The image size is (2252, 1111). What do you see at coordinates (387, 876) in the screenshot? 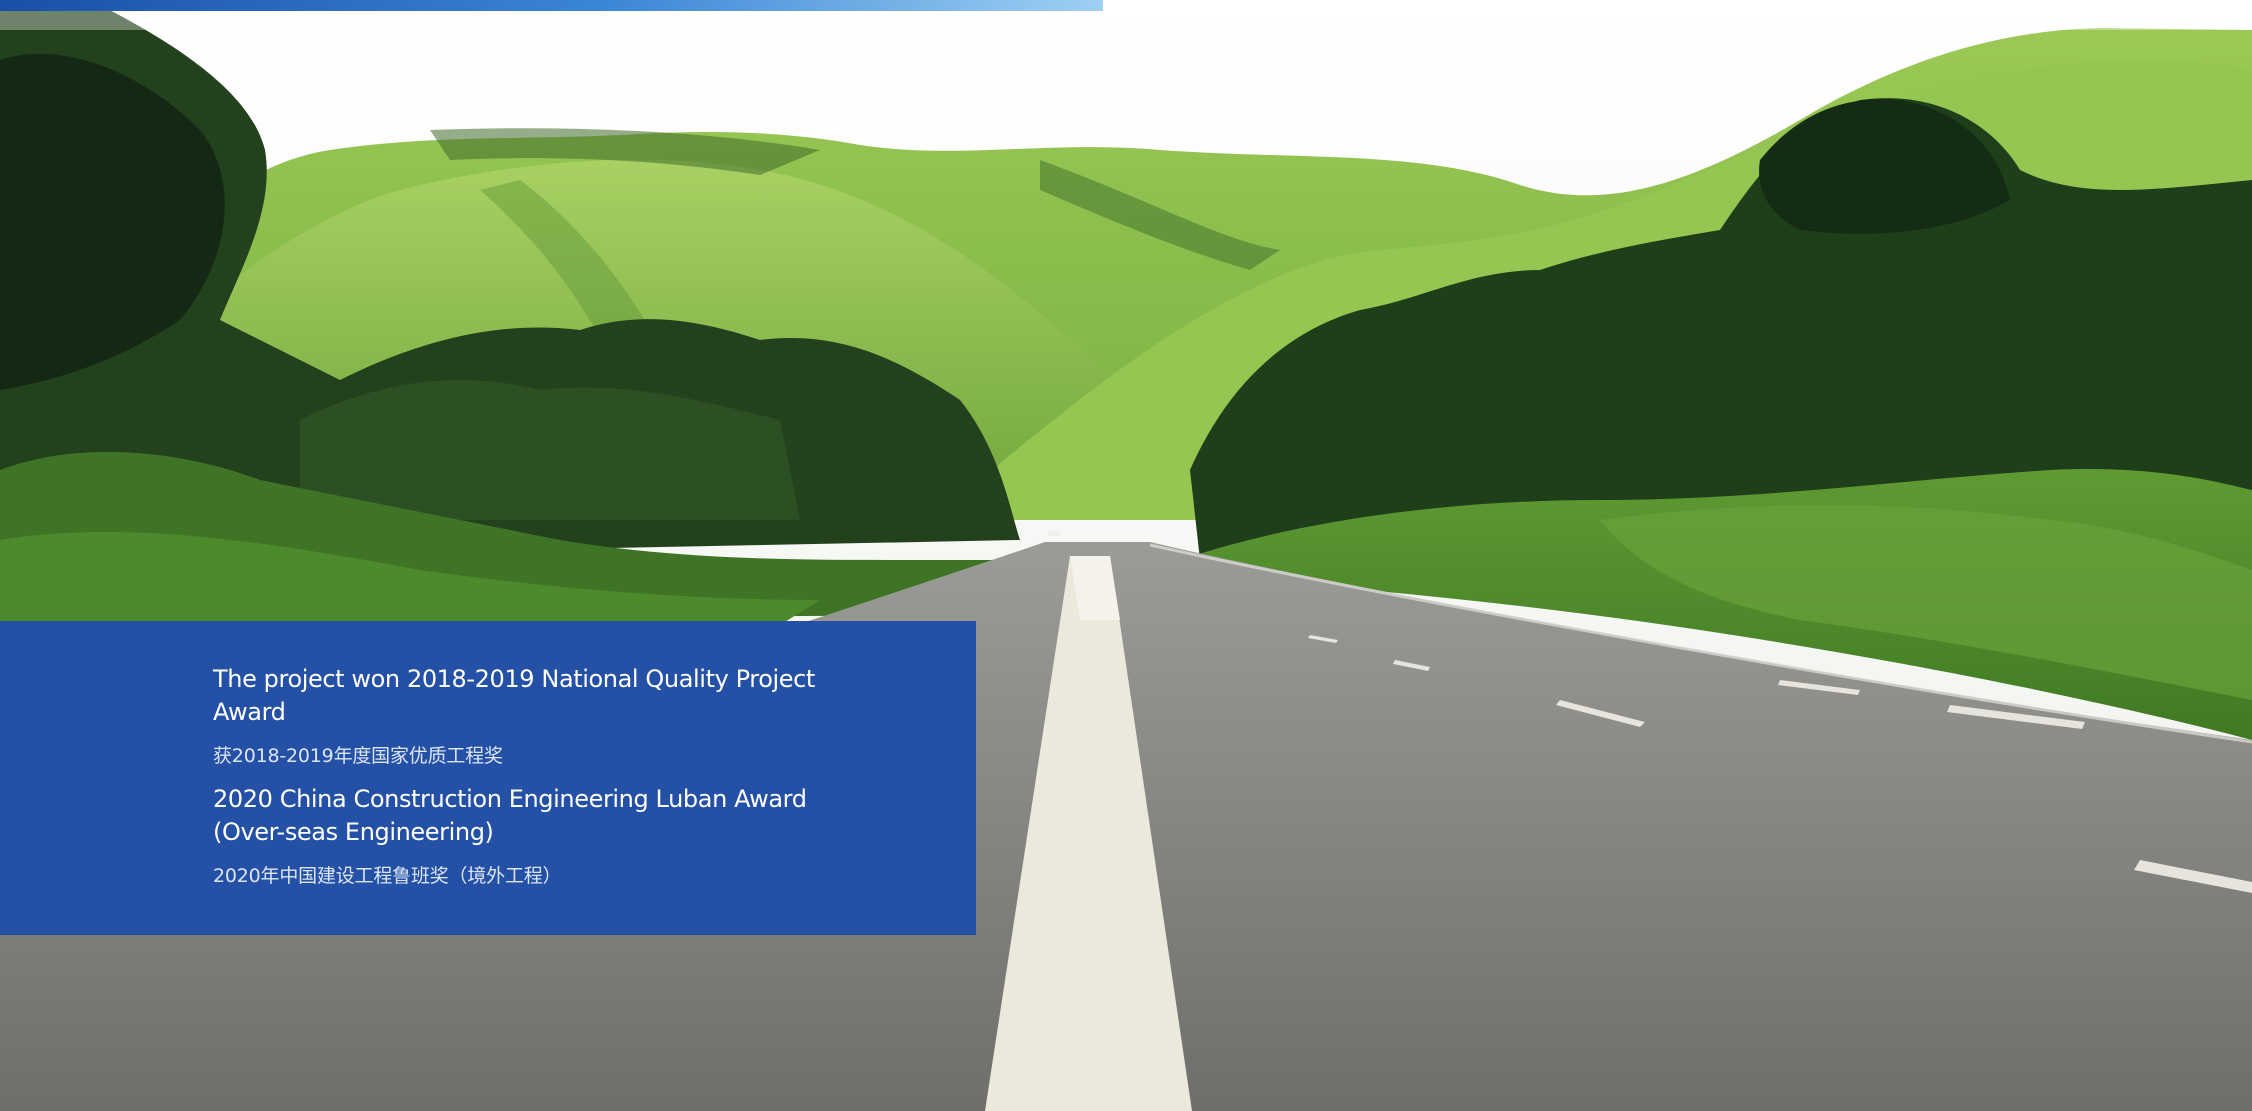
I see `award-subtitle: 2020年中国建设工程鲁班奖（境外工程）` at bounding box center [387, 876].